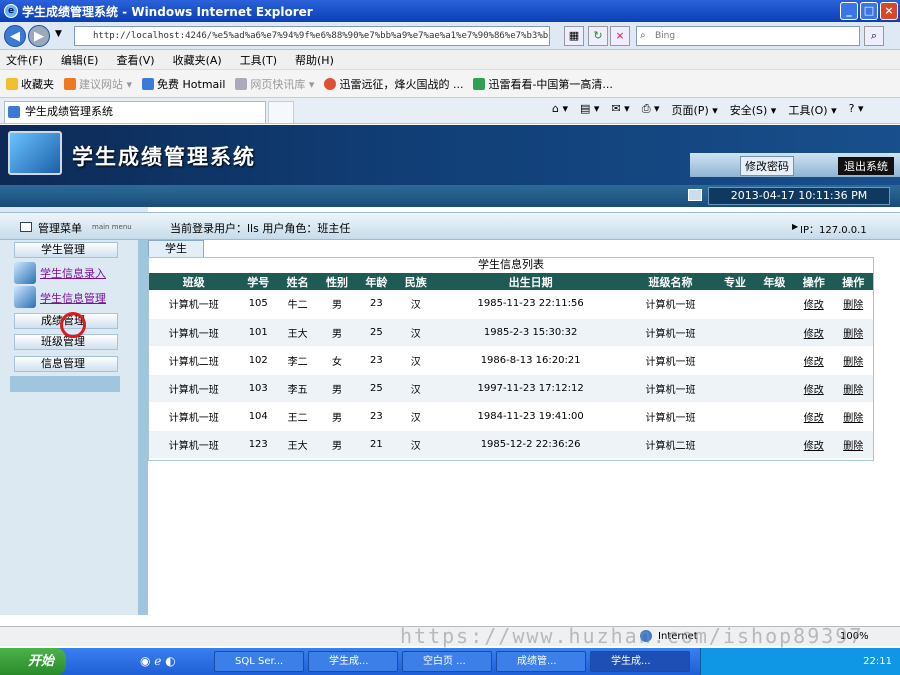 The height and width of the screenshot is (675, 900). Describe the element at coordinates (670, 444) in the screenshot. I see `table-cell: 计算机二班` at that location.